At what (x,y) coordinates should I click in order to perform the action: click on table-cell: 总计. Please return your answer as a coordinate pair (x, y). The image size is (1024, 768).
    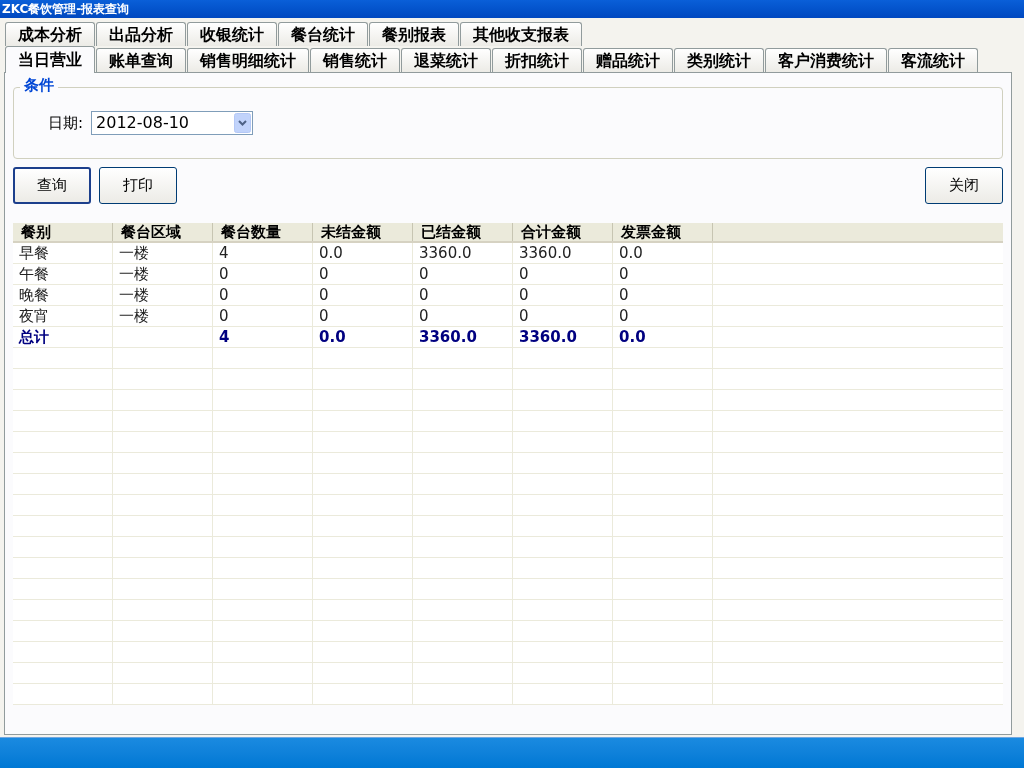
    Looking at the image, I should click on (34, 337).